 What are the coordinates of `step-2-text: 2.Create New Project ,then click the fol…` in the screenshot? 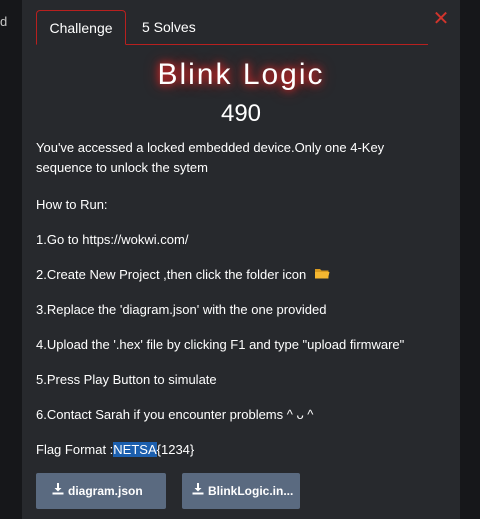 It's located at (171, 274).